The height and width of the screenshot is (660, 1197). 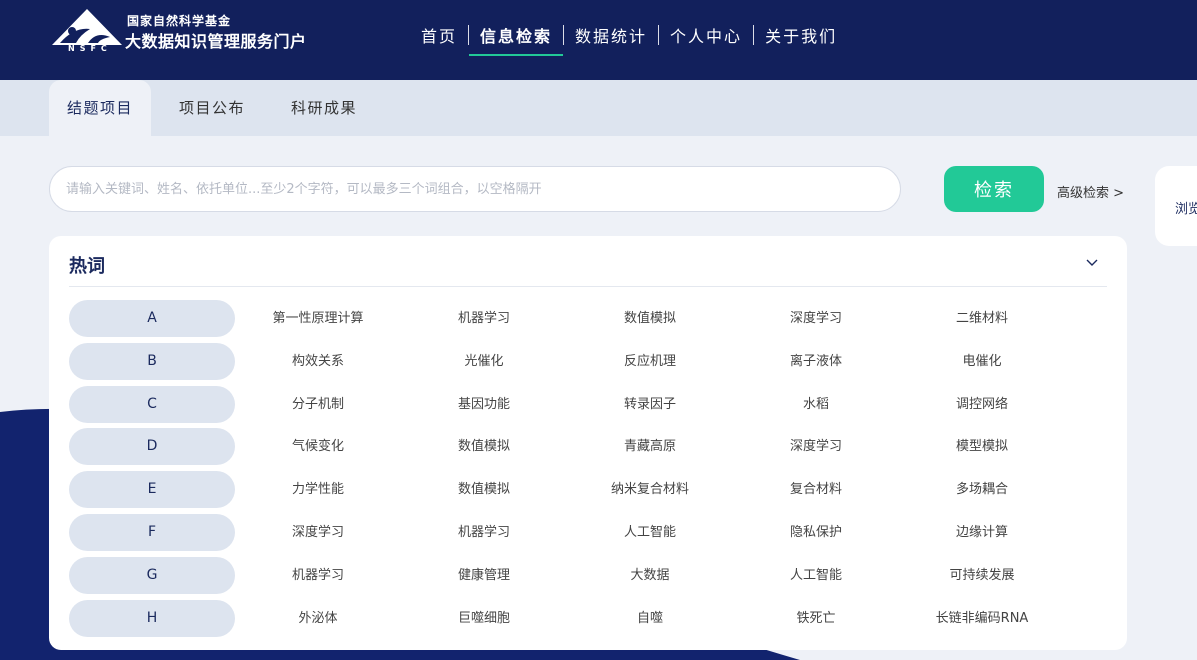 I want to click on hot-word-link: 第一性原理计算, so click(x=318, y=318).